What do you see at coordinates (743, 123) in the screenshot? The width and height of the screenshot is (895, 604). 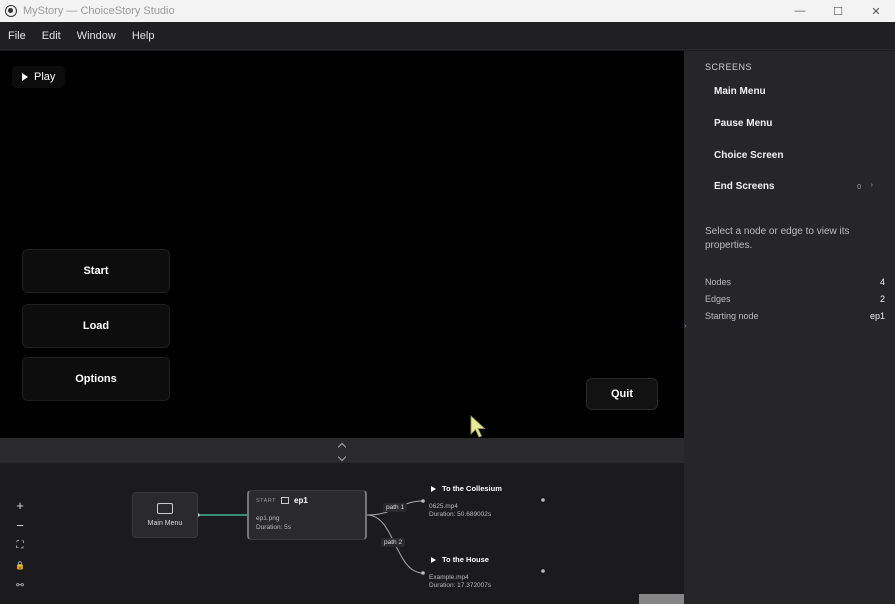 I see `screen-item-pause-menu: Pause Menu` at bounding box center [743, 123].